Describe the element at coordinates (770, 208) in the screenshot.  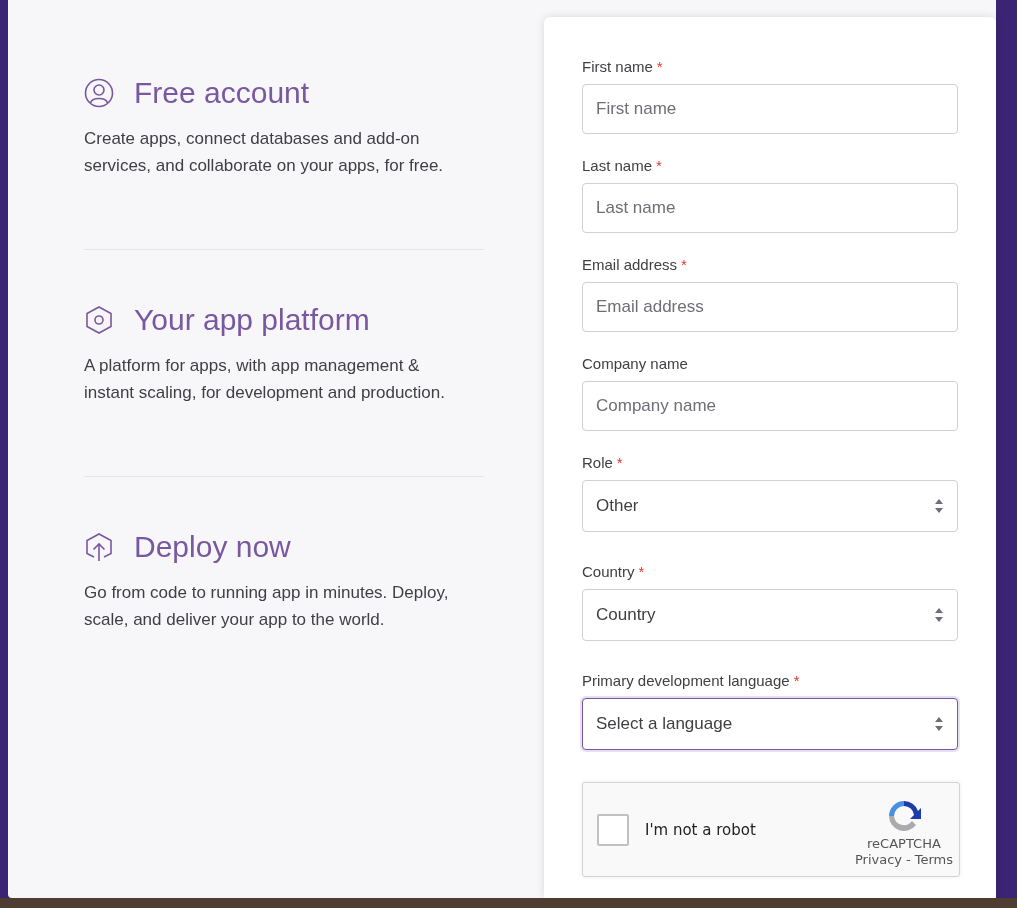
I see `text-input-field: Last name` at that location.